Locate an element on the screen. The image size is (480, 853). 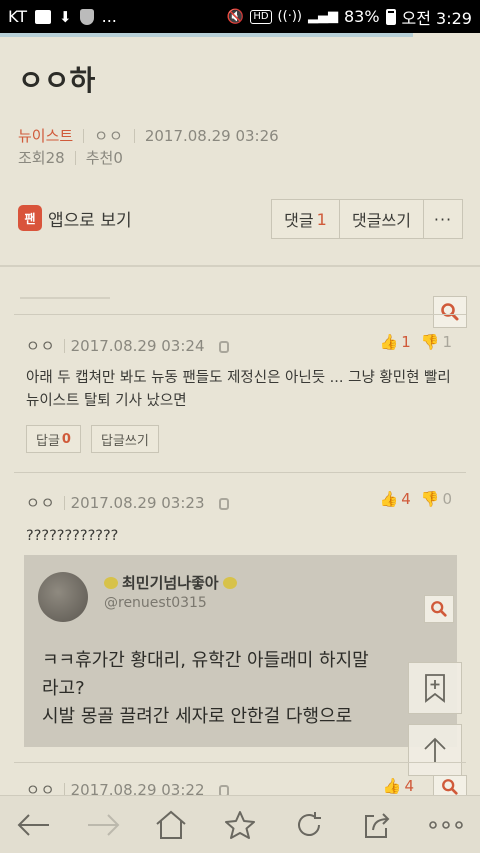
tweet-line: 시발 몽골 끌려간 세자로 안한걸 다행으로 is located at coordinates (197, 716).